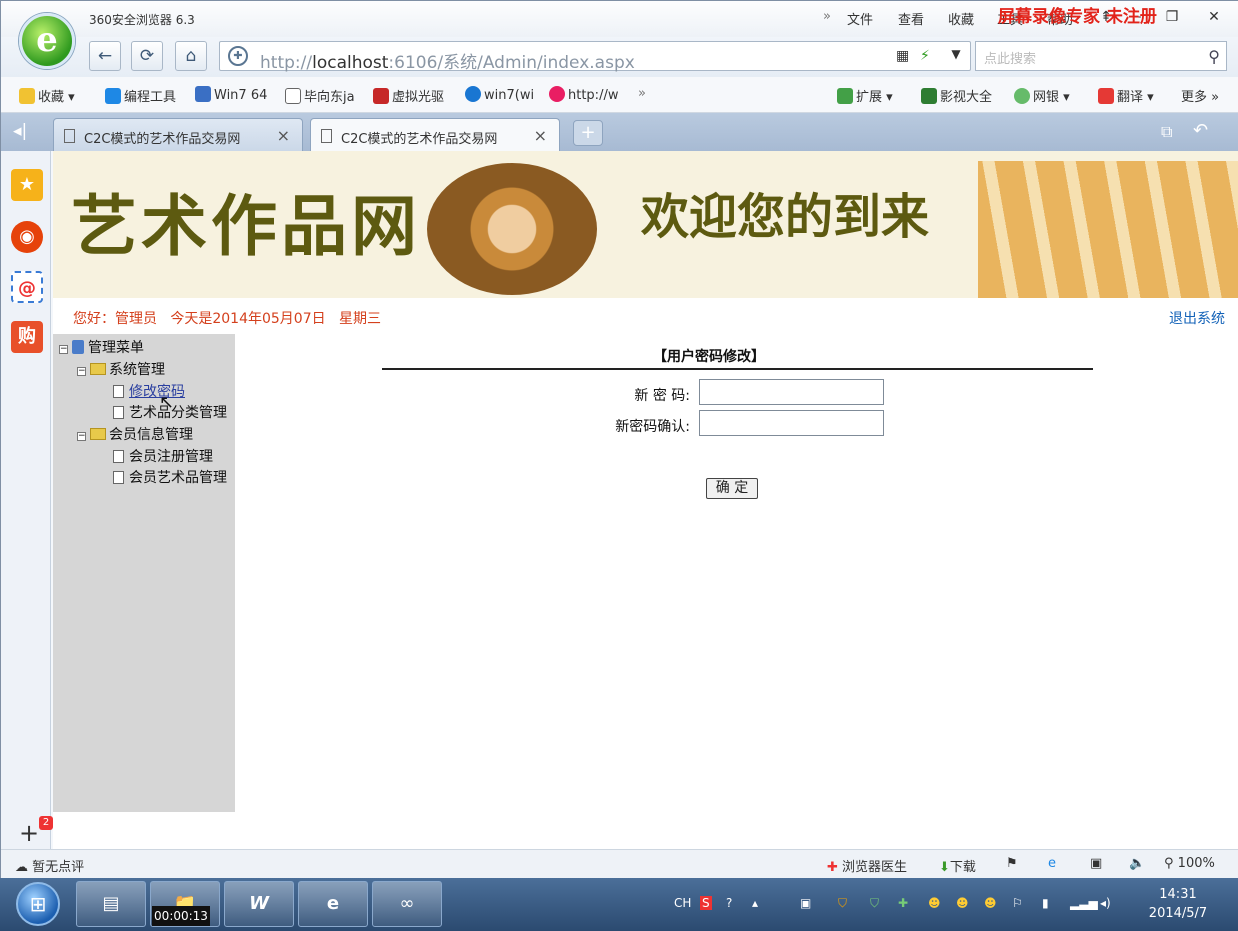 Image resolution: width=1238 pixels, height=931 pixels. I want to click on recorder-watermark: 屏幕录像专家 未注册, so click(1077, 17).